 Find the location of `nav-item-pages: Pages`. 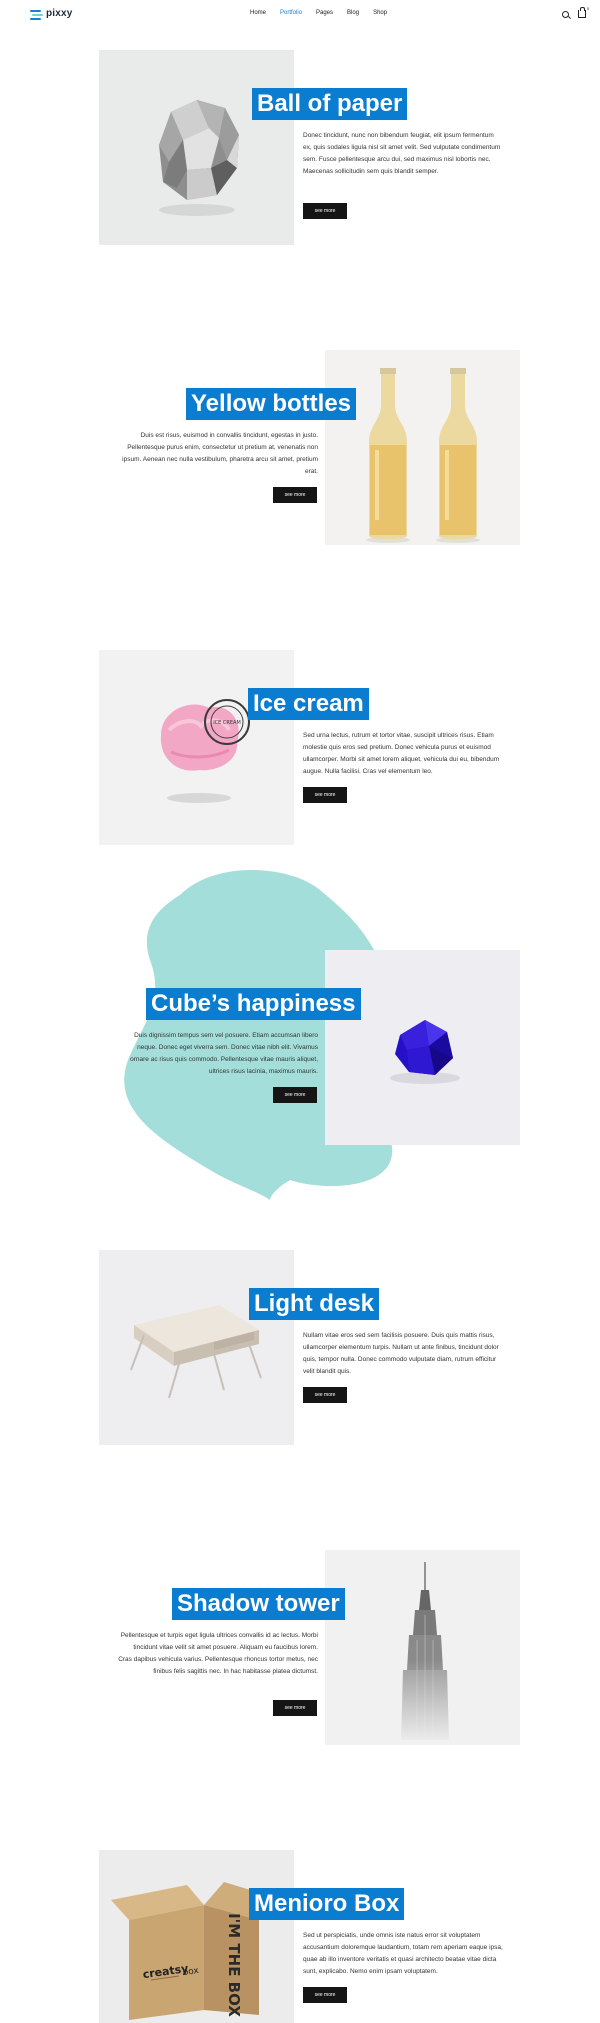

nav-item-pages: Pages is located at coordinates (324, 13).